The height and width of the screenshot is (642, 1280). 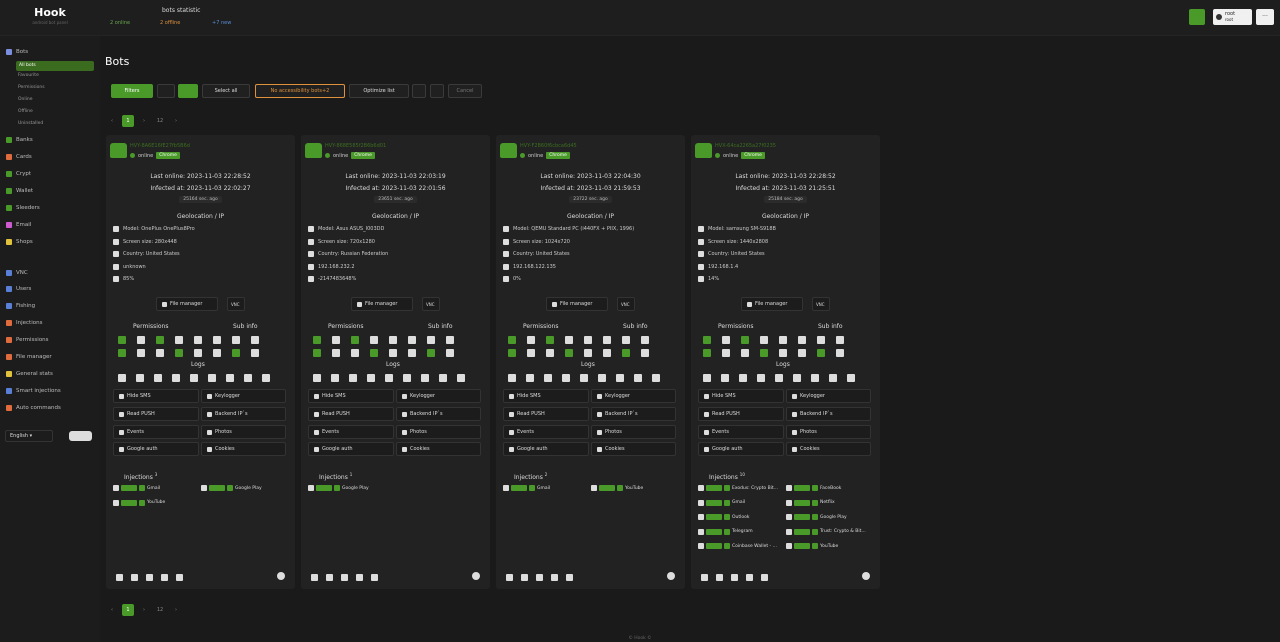 What do you see at coordinates (617, 488) in the screenshot?
I see `injection-item: YouTube` at bounding box center [617, 488].